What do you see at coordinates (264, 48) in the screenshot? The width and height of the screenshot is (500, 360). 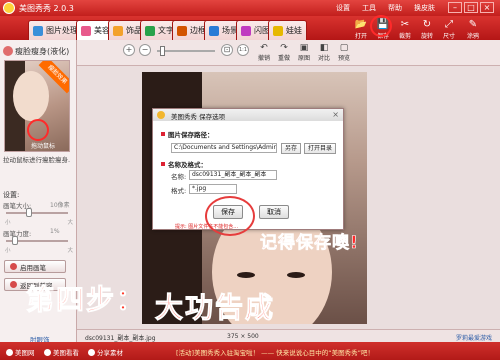 I see `undo-icon: ↶` at bounding box center [264, 48].